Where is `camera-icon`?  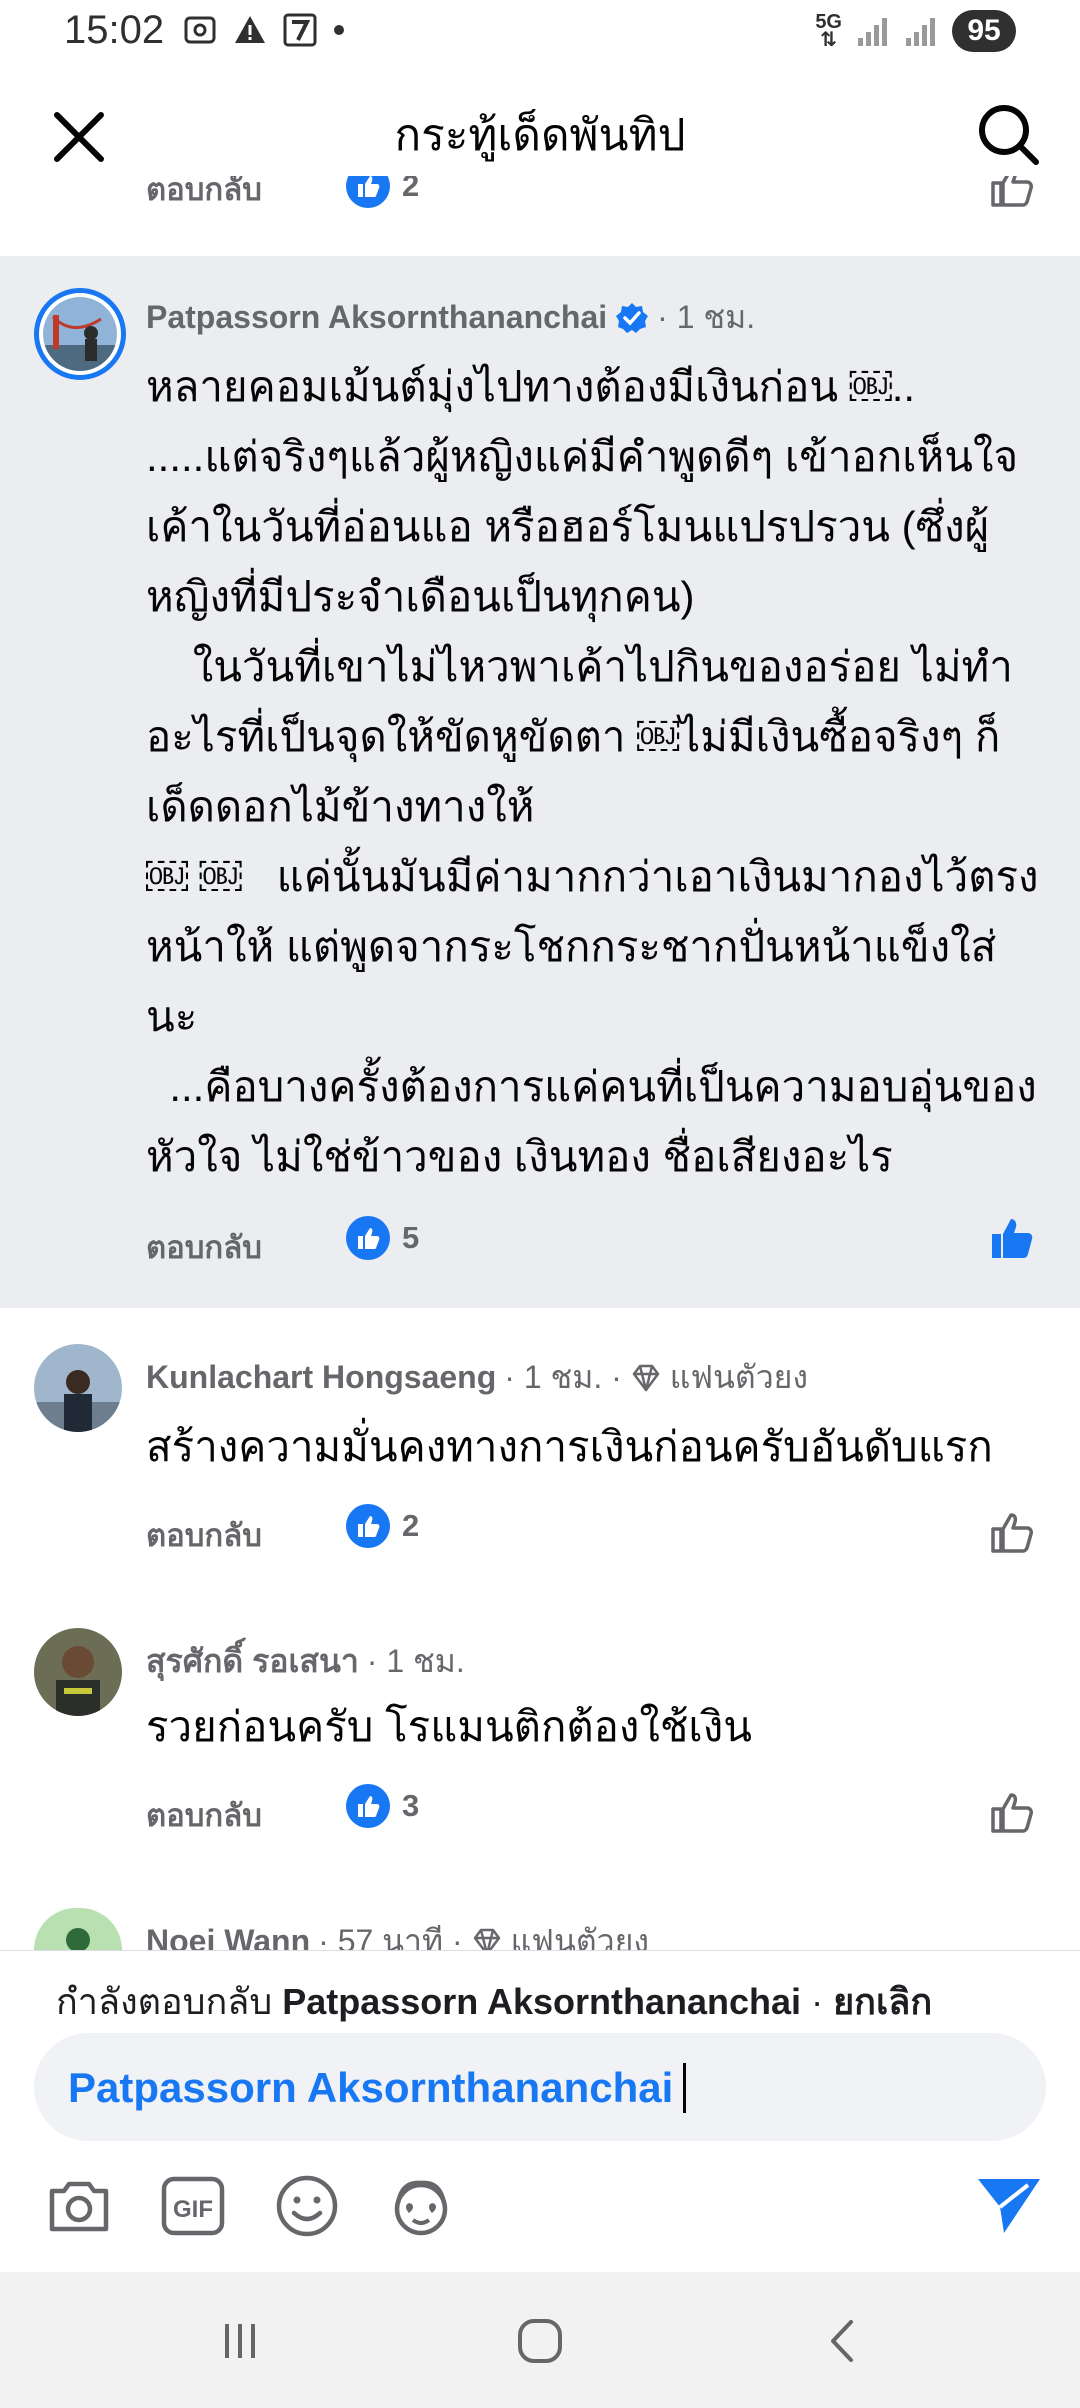 camera-icon is located at coordinates (79, 2206).